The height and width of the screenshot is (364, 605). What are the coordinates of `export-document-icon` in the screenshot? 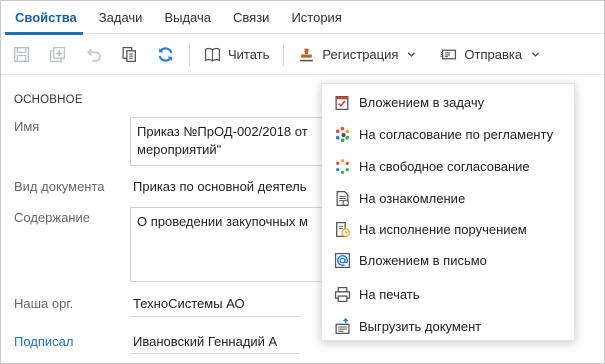 It's located at (342, 326).